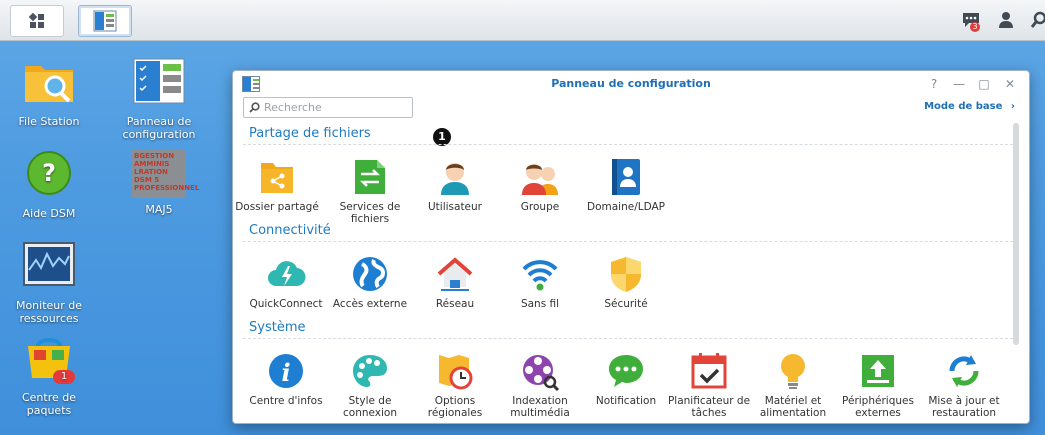 The height and width of the screenshot is (435, 1045). What do you see at coordinates (626, 177) in the screenshot?
I see `domain-ldap-icon` at bounding box center [626, 177].